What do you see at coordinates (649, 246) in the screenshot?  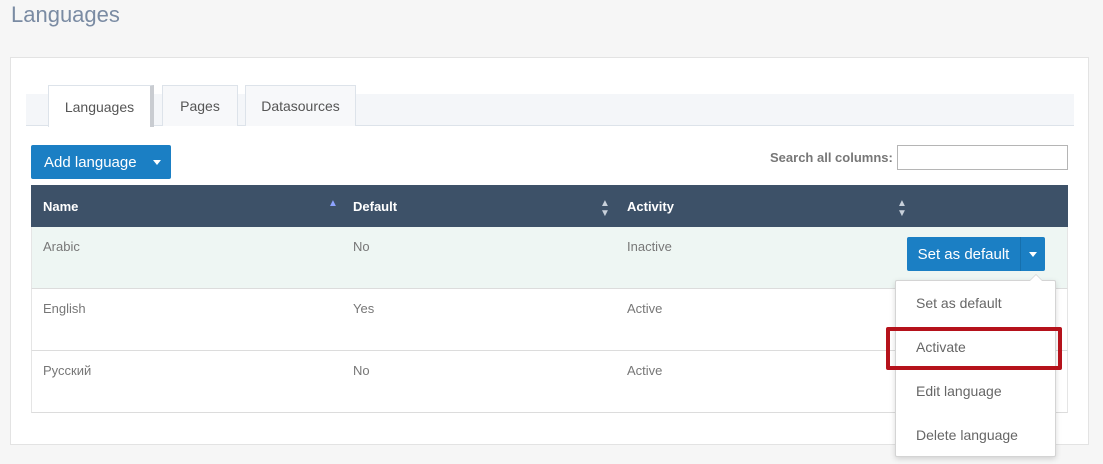 I see `cell-activity: Inactive` at bounding box center [649, 246].